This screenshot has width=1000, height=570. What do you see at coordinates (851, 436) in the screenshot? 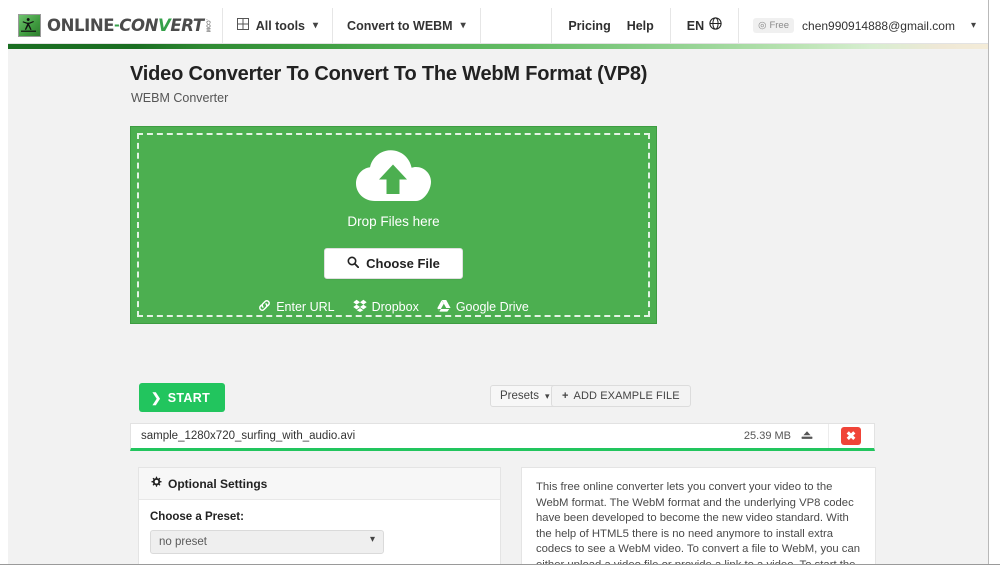
I see `remove-file-button: ✖` at bounding box center [851, 436].